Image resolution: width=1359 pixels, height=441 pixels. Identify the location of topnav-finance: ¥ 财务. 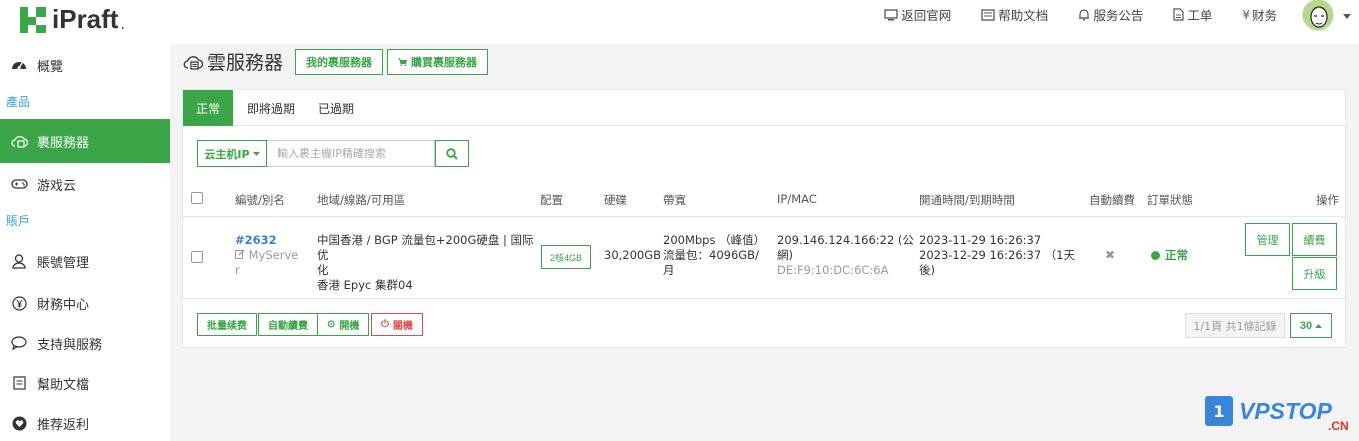
(1259, 14).